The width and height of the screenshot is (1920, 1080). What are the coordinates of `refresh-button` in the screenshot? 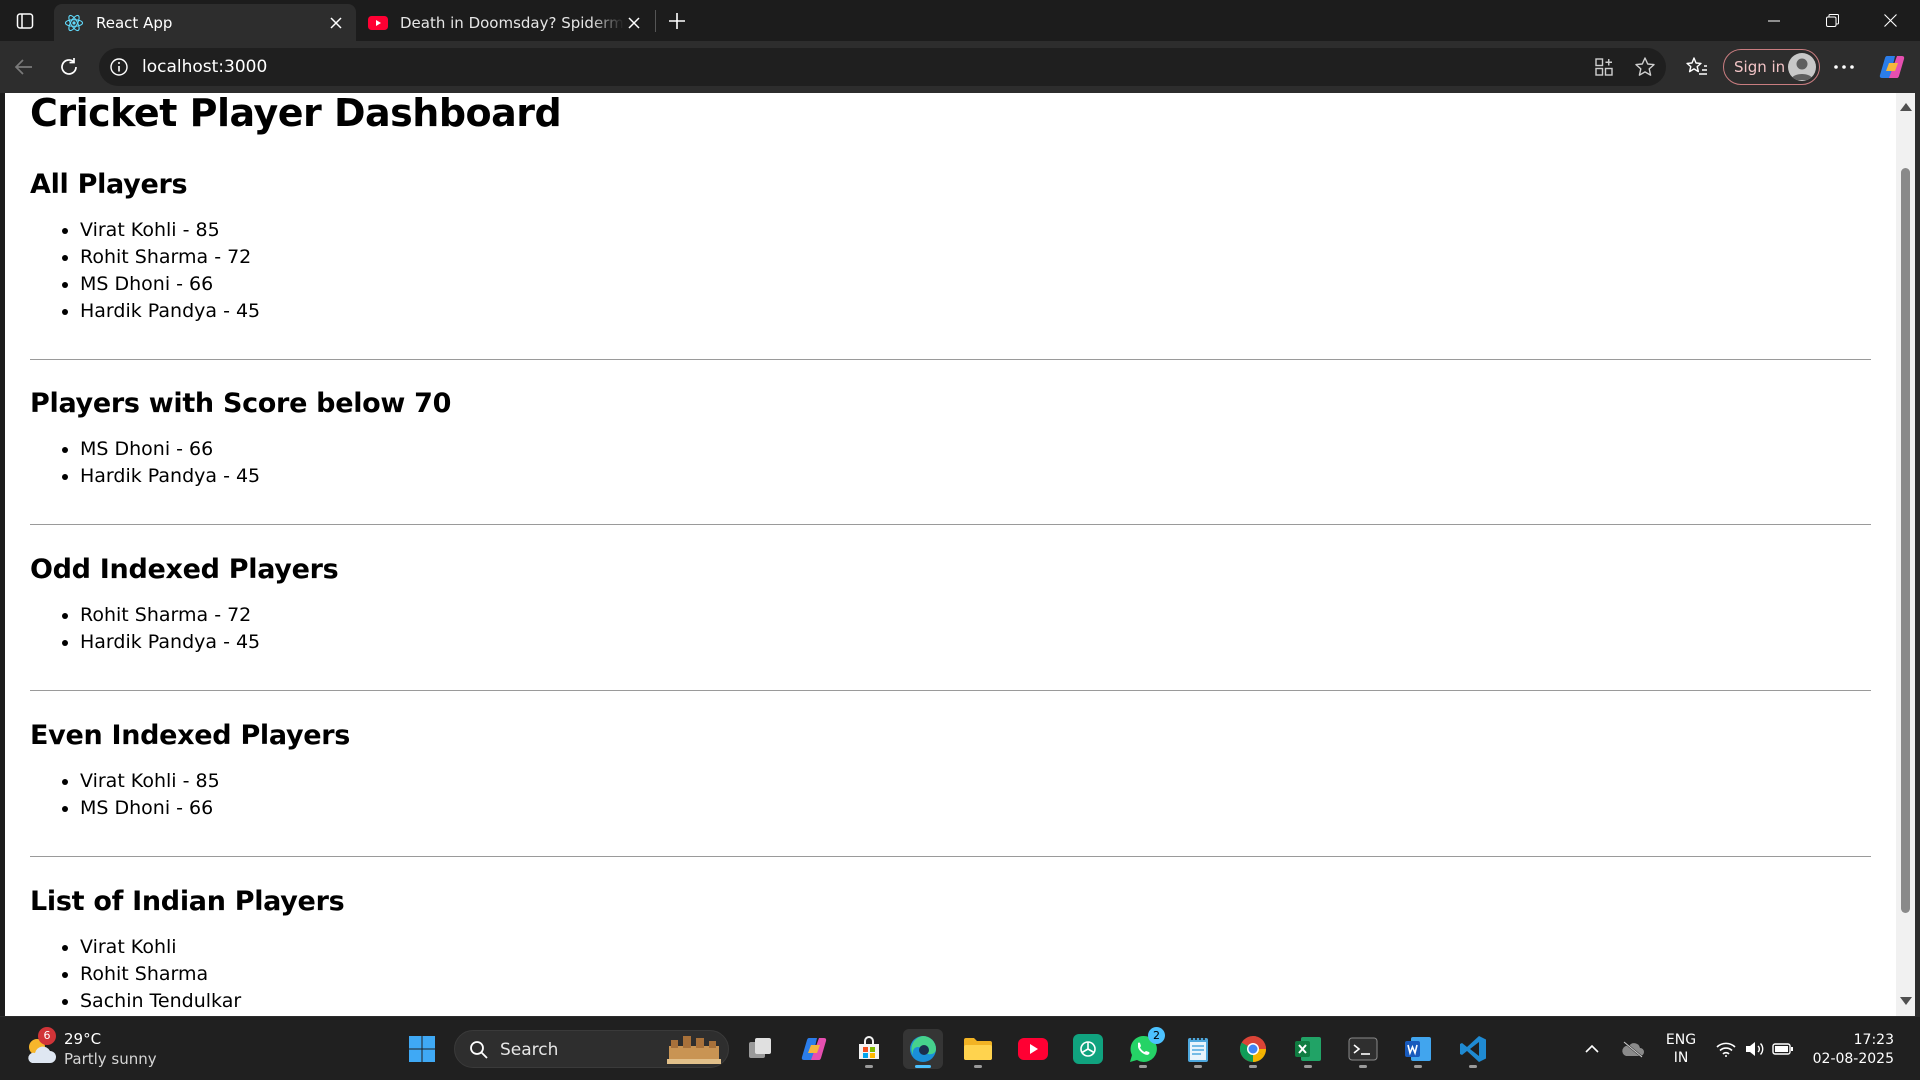 It's located at (69, 67).